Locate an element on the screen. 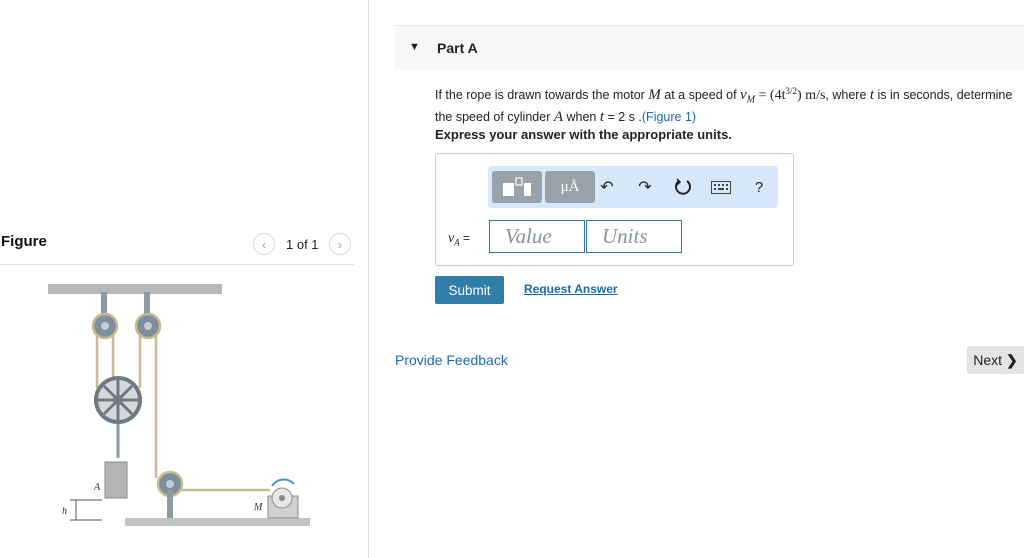 Image resolution: width=1024 pixels, height=558 pixels. templates-button is located at coordinates (517, 187).